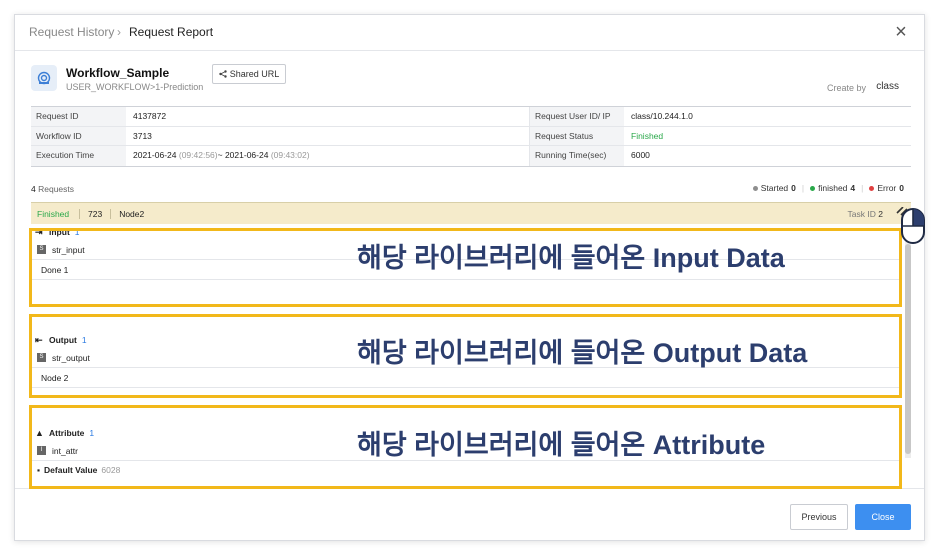 The height and width of the screenshot is (560, 944). What do you see at coordinates (901, 32) in the screenshot?
I see `close-icon: ×` at bounding box center [901, 32].